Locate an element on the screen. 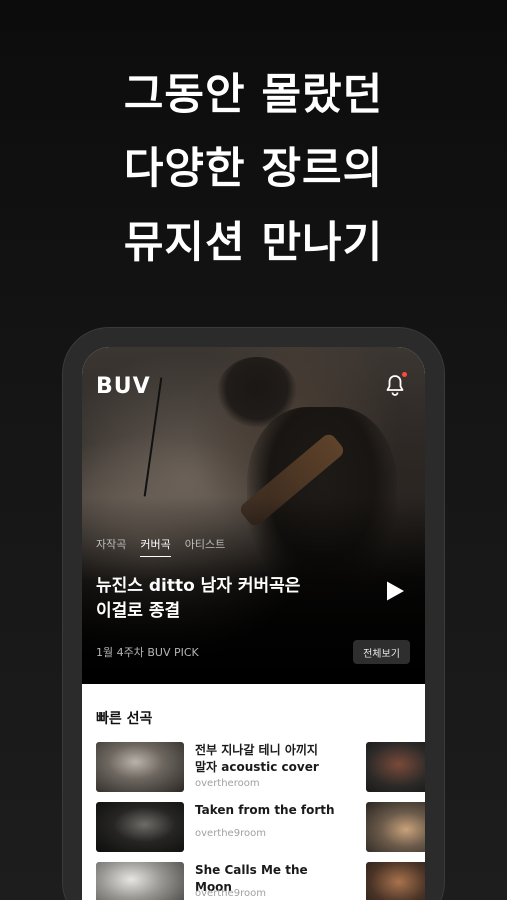  song-title-line: Taken from the forth is located at coordinates (265, 810).